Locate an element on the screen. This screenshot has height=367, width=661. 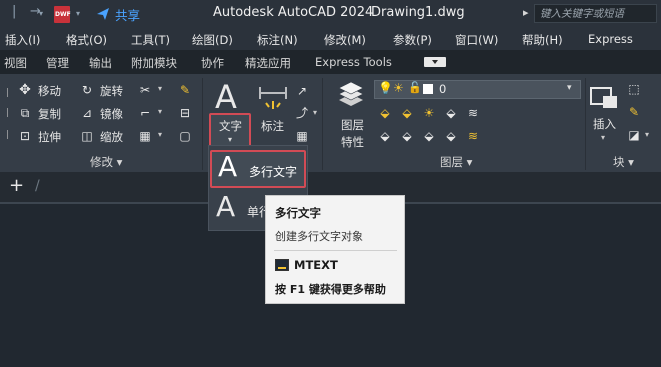
leader-dropdown-icon: ▾ is located at coordinates (315, 112).